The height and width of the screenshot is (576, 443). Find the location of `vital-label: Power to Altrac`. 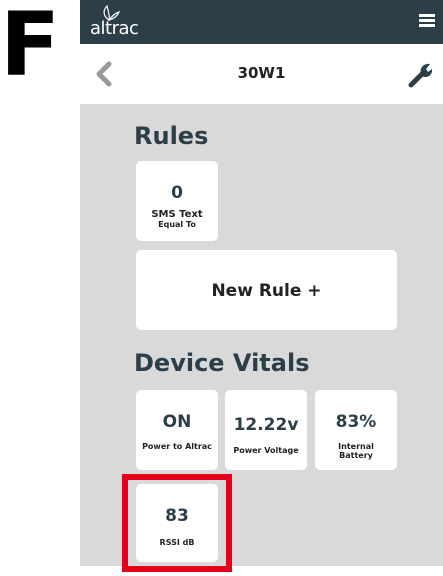

vital-label: Power to Altrac is located at coordinates (177, 446).